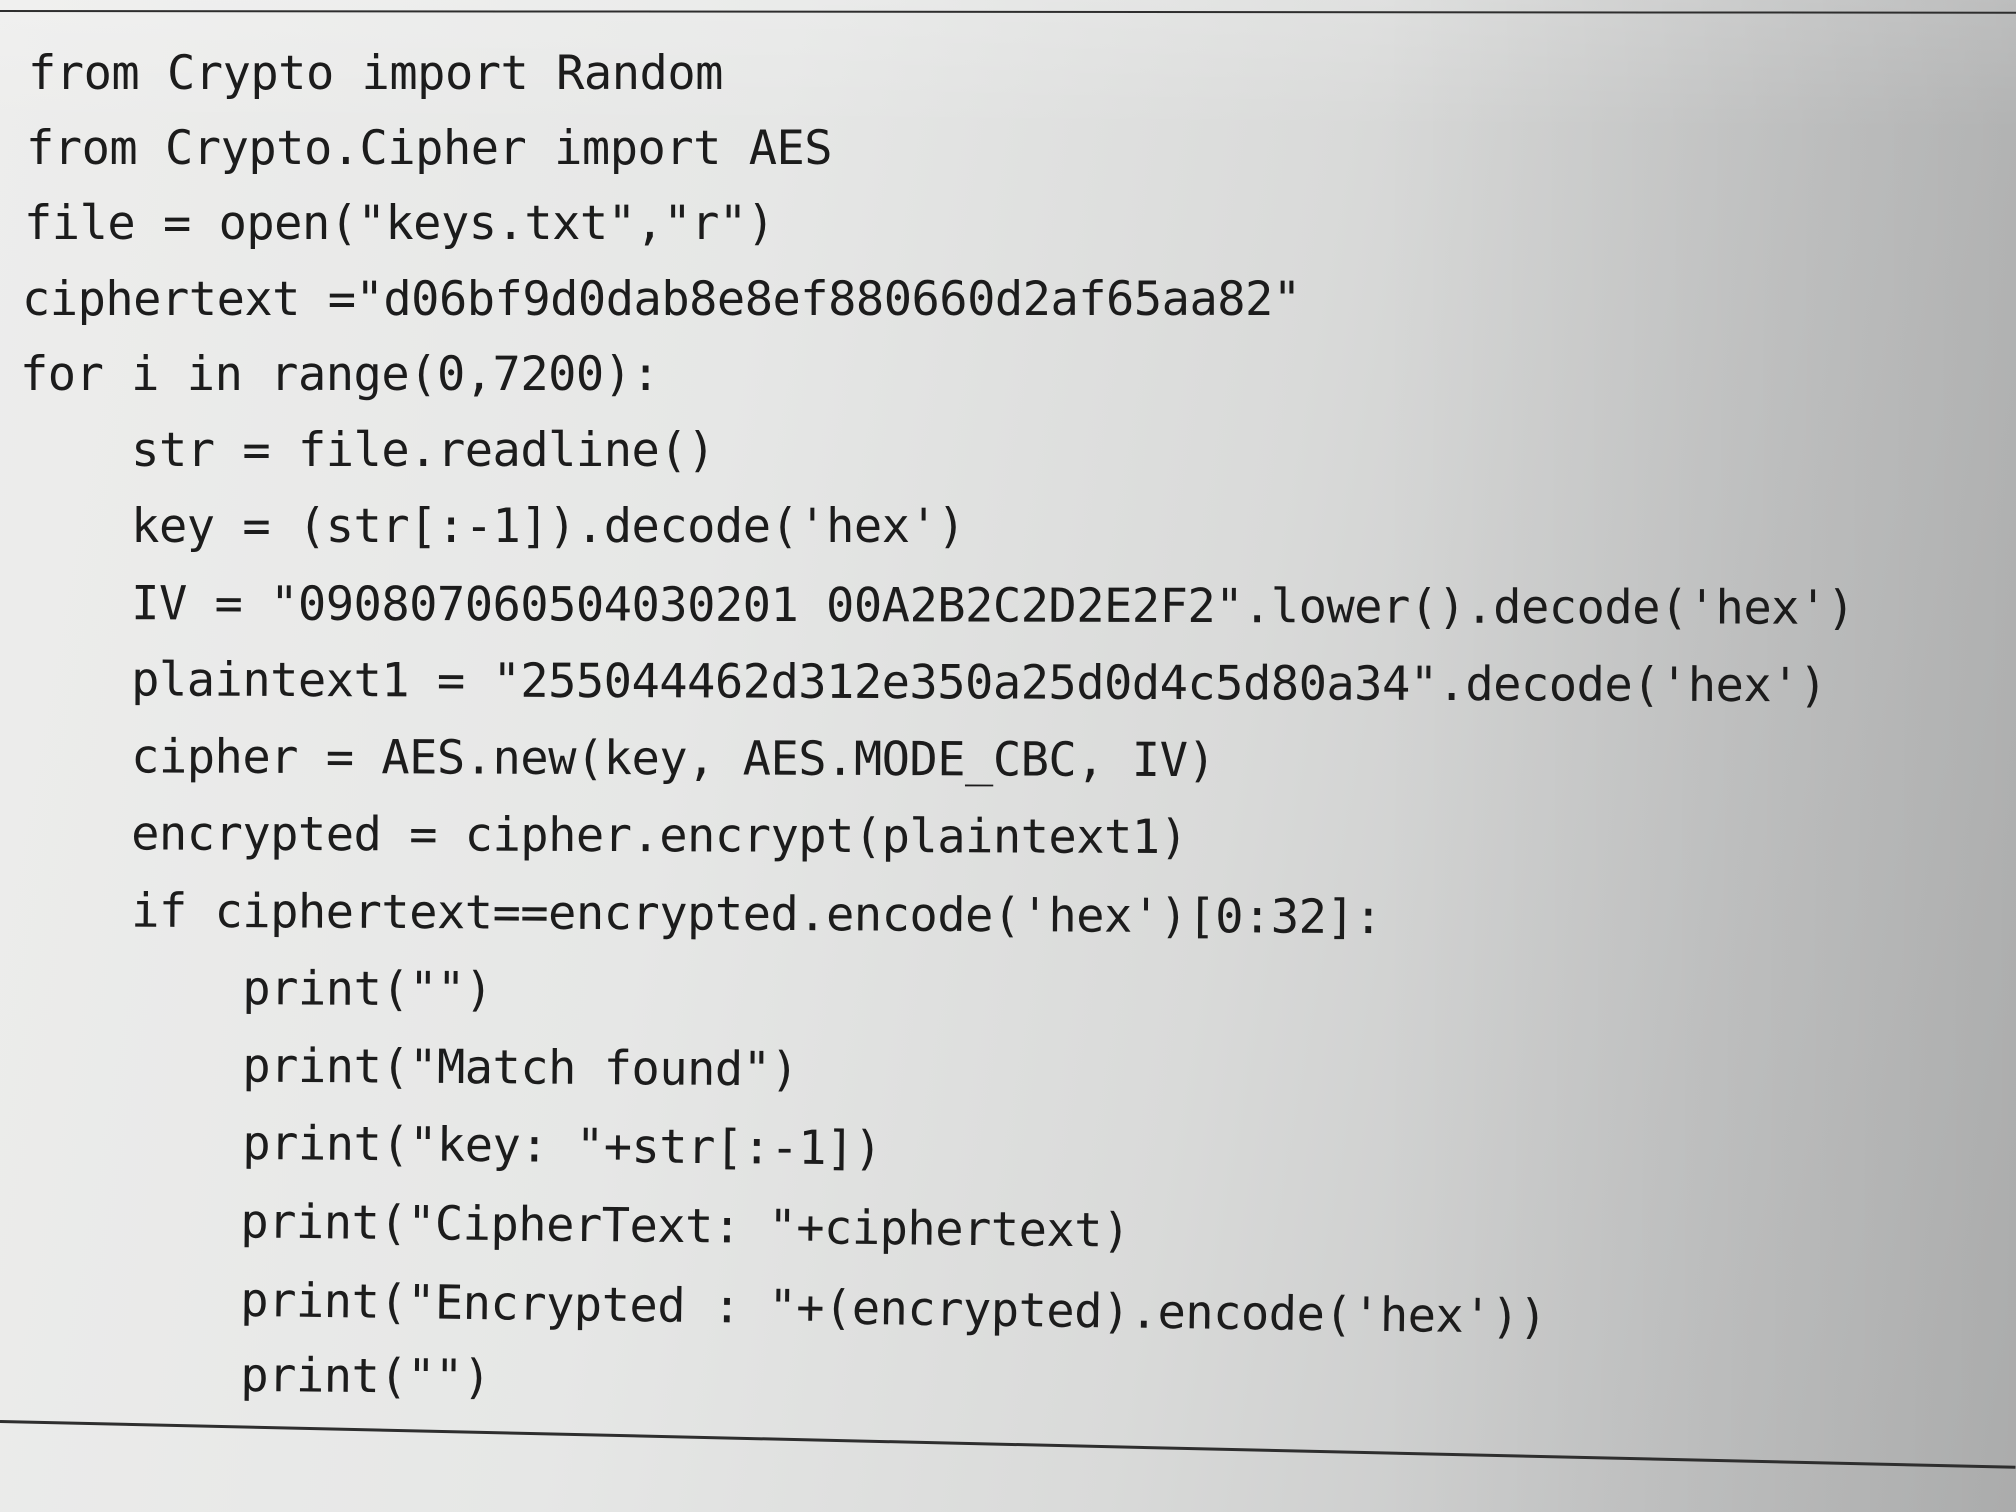  What do you see at coordinates (409, 1067) in the screenshot?
I see `code-line-14: print("Match found")` at bounding box center [409, 1067].